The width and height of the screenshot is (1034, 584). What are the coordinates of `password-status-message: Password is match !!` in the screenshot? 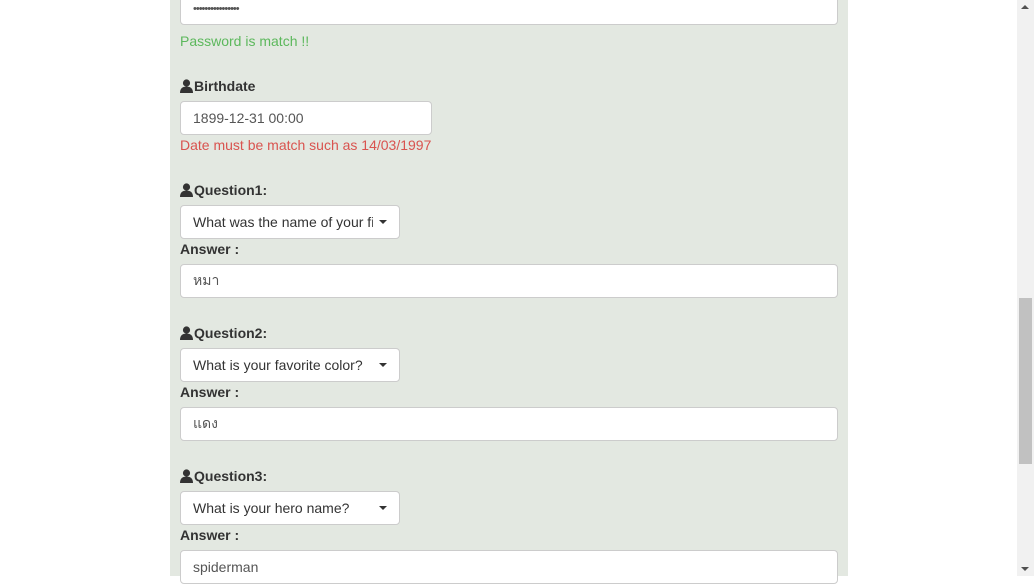 It's located at (245, 41).